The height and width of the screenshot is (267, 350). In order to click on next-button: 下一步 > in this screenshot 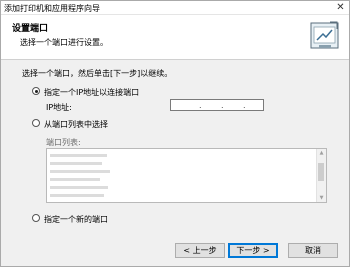, I will do `click(253, 250)`.